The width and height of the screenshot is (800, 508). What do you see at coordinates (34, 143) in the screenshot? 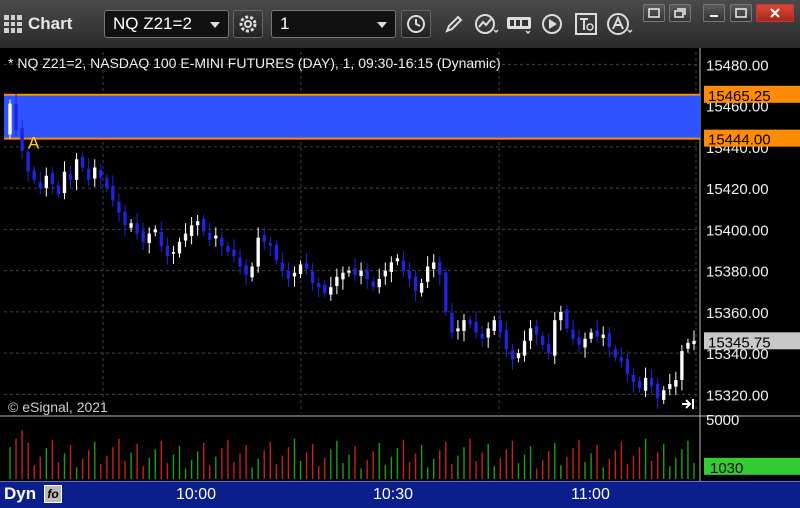
I see `marker-label-a: A` at bounding box center [34, 143].